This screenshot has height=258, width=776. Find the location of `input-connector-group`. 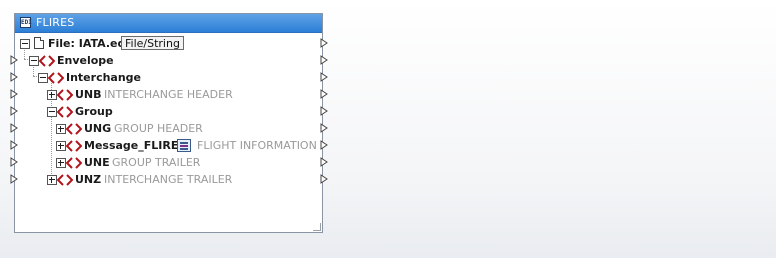

input-connector-group is located at coordinates (14, 111).